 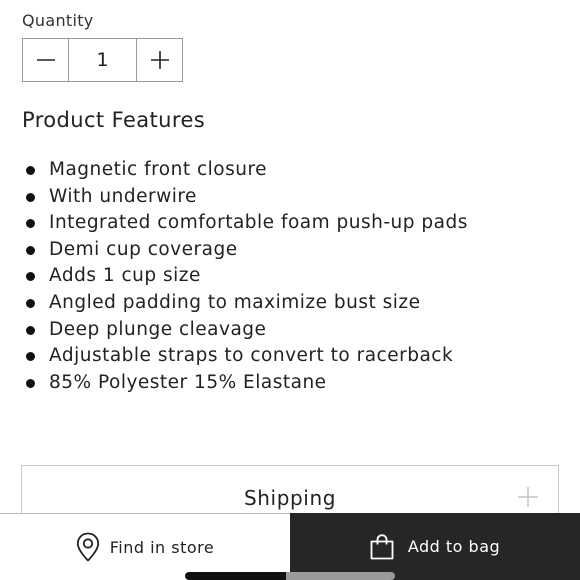 I want to click on add-to-bag-label: Add to bag, so click(x=454, y=546).